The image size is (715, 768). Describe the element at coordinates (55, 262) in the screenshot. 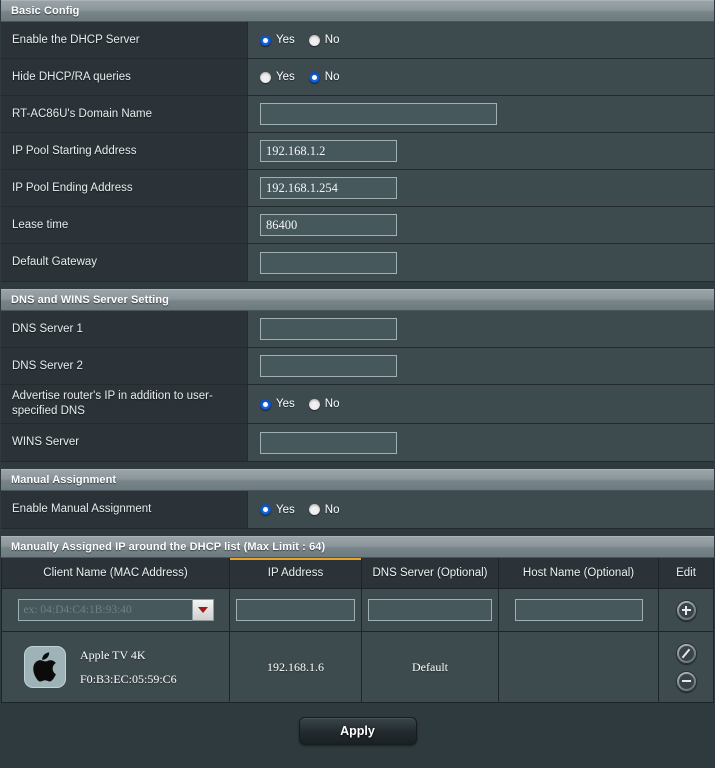

I see `label-default-gateway: Default Gateway` at that location.